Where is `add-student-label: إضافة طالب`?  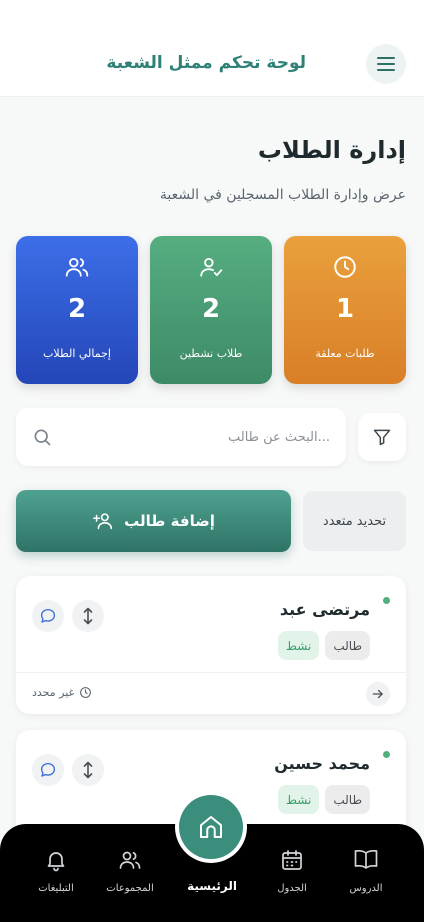
add-student-label: إضافة طالب is located at coordinates (169, 521).